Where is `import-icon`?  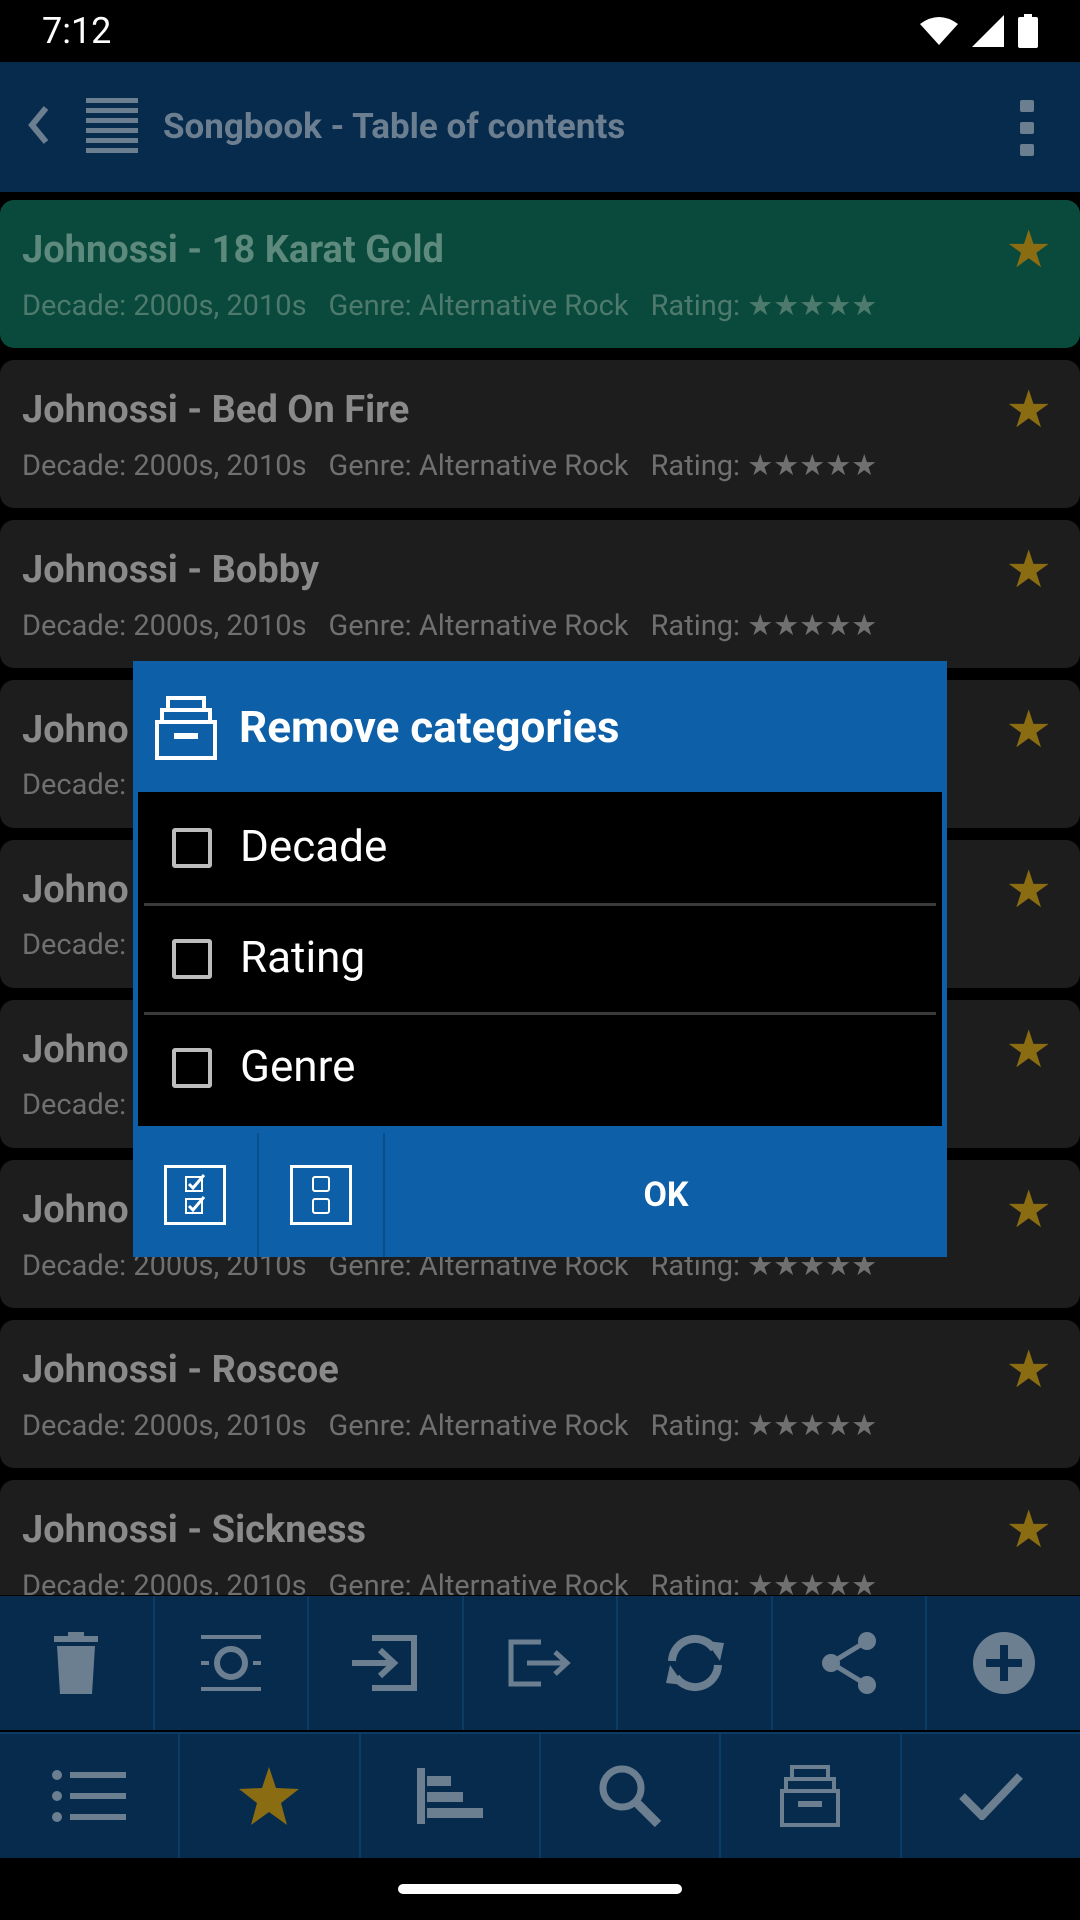
import-icon is located at coordinates (385, 1663).